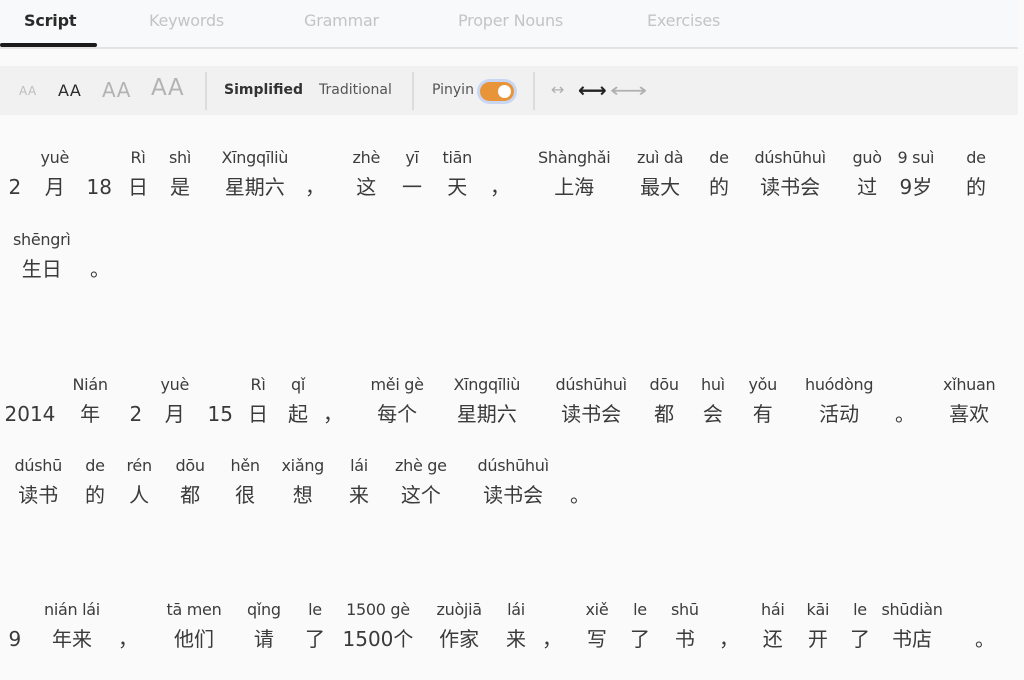 This screenshot has height=680, width=1024. Describe the element at coordinates (341, 20) in the screenshot. I see `tab-grammar: Grammar` at that location.